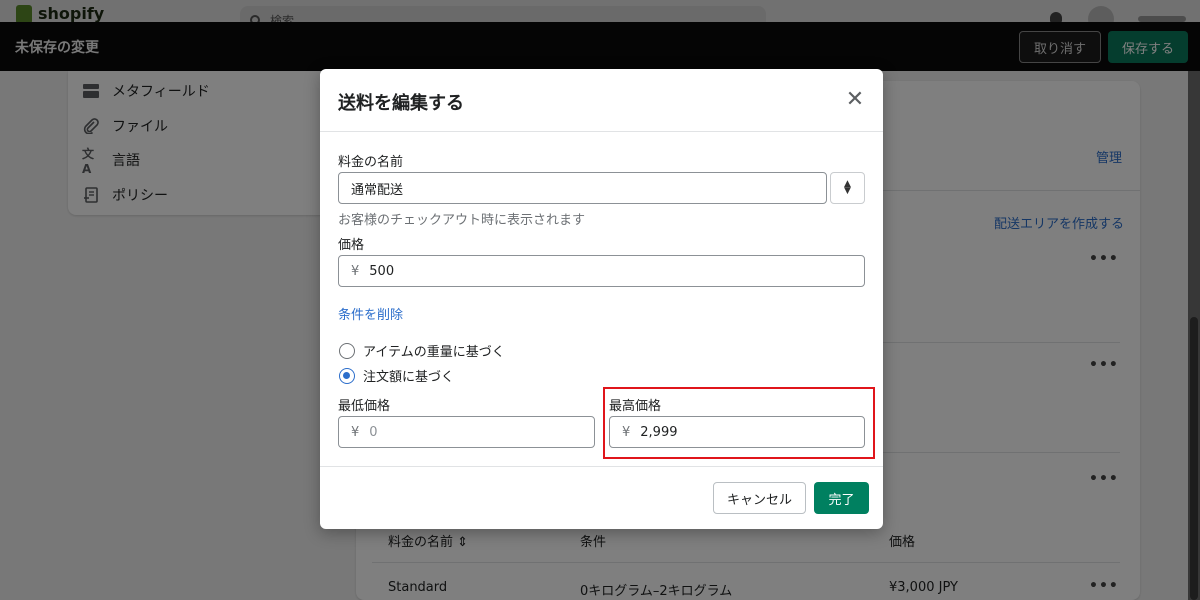  Describe the element at coordinates (759, 498) in the screenshot. I see `cancel-button: キャンセル` at that location.